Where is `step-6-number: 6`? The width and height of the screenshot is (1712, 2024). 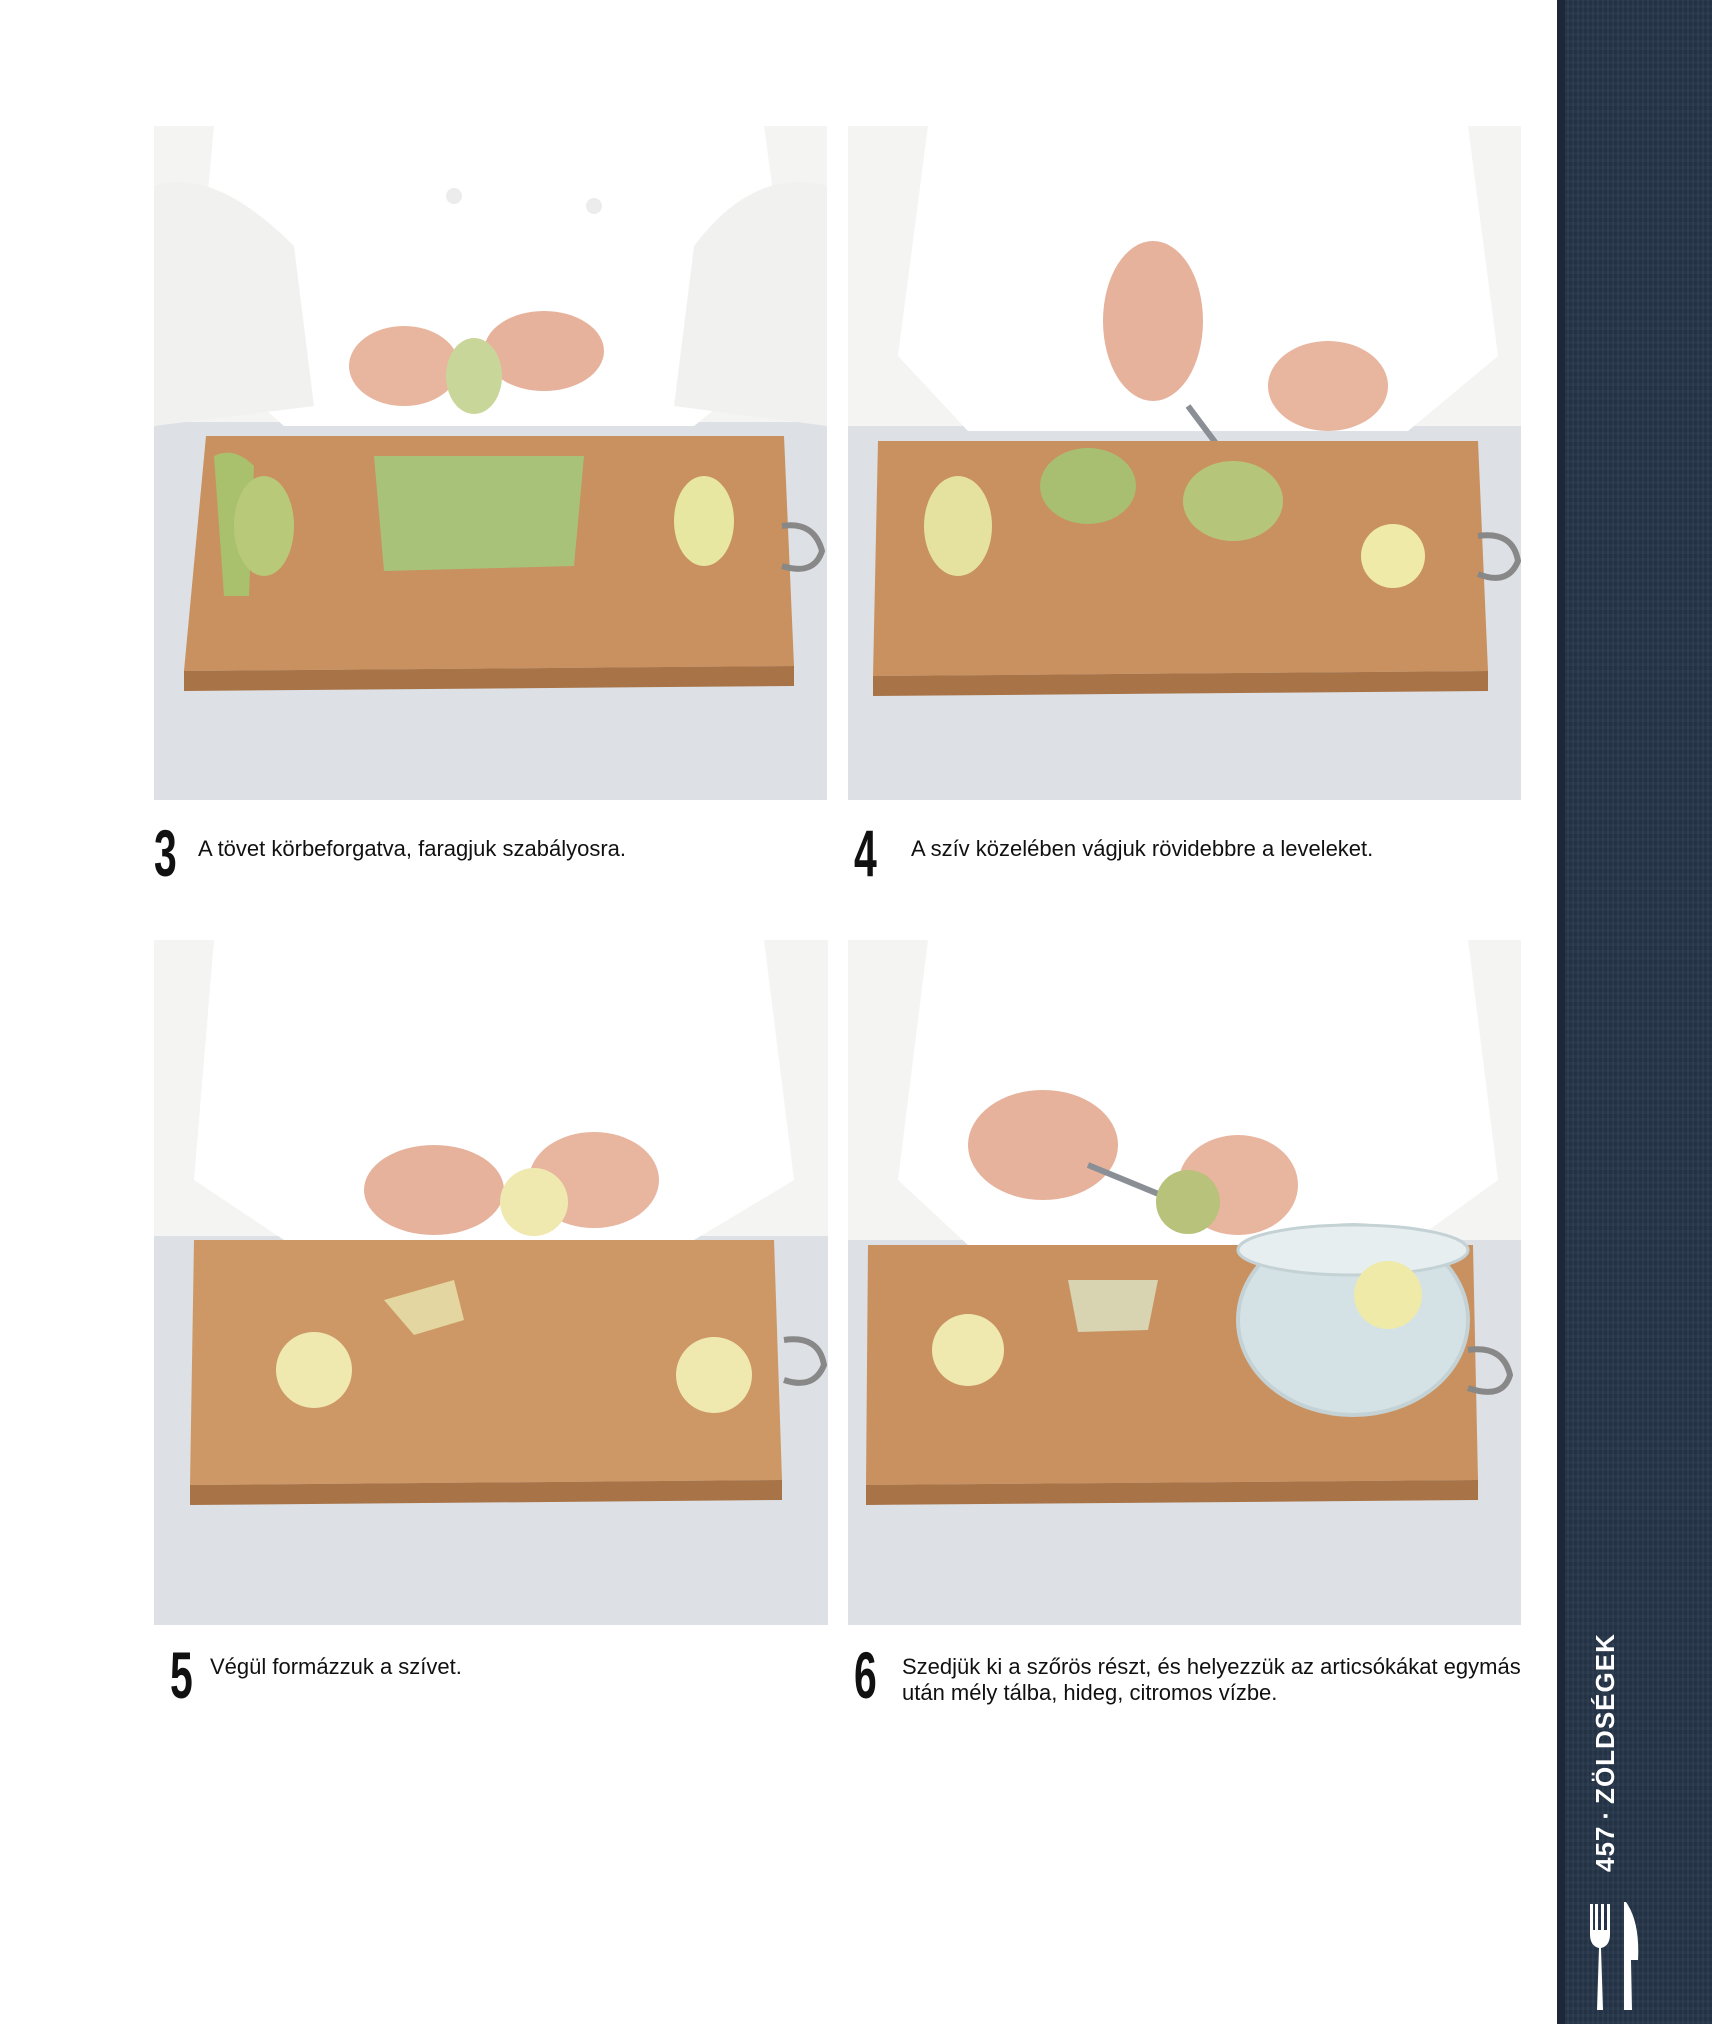
step-6-number: 6 is located at coordinates (865, 1675).